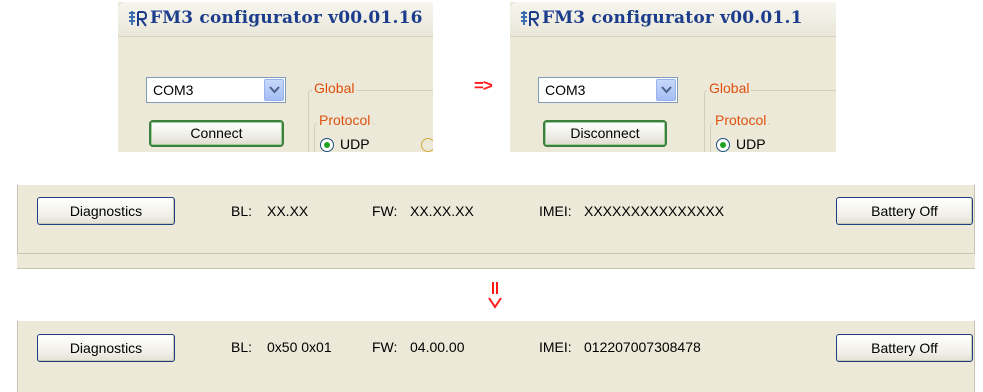 This screenshot has height=392, width=983. I want to click on panel-bottom-edge, so click(496, 261).